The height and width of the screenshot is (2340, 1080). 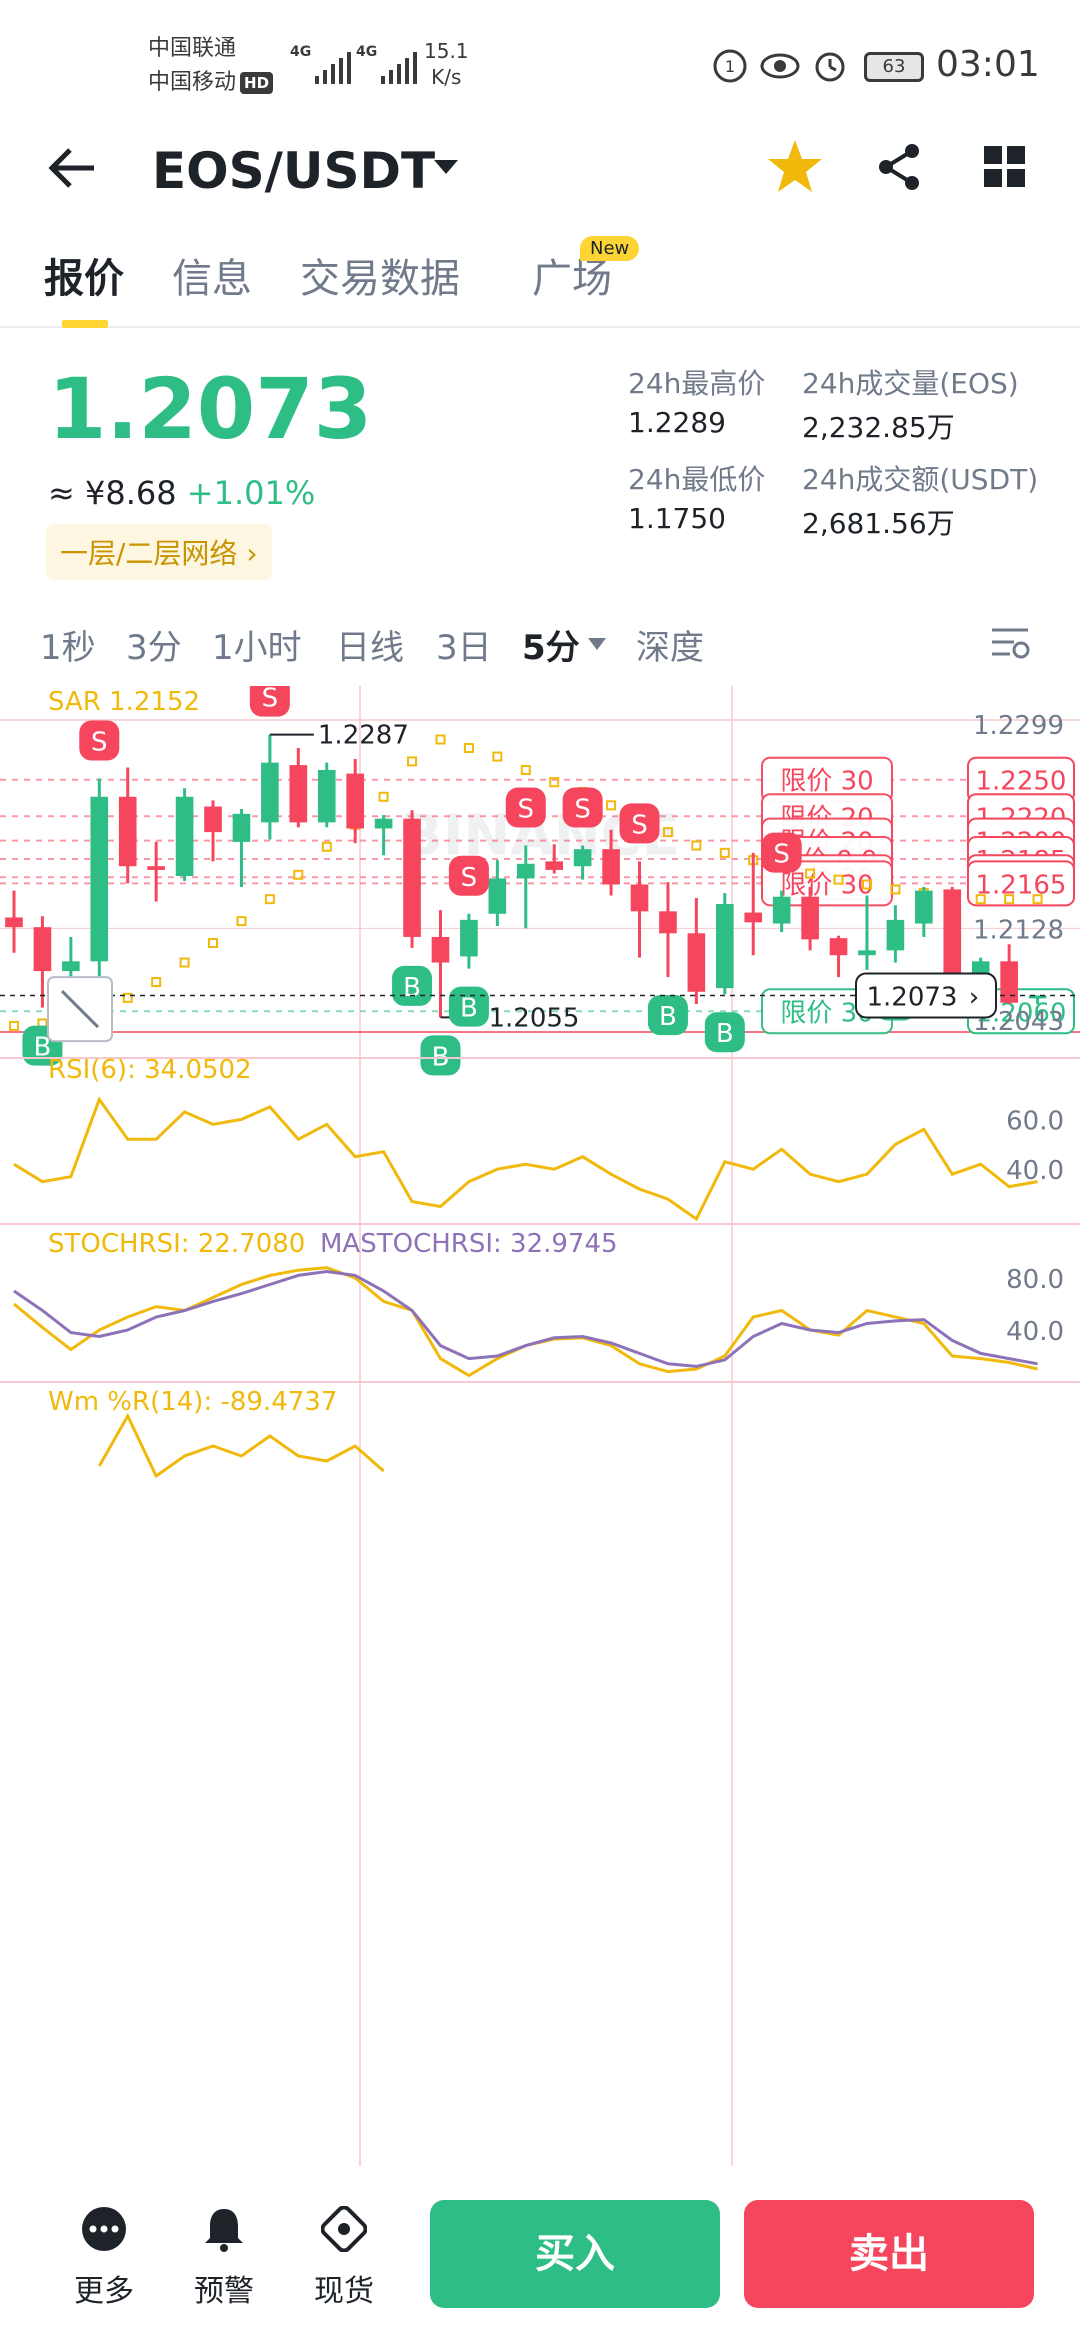 I want to click on stochrsi-axis-label: 80.0, so click(x=1035, y=1280).